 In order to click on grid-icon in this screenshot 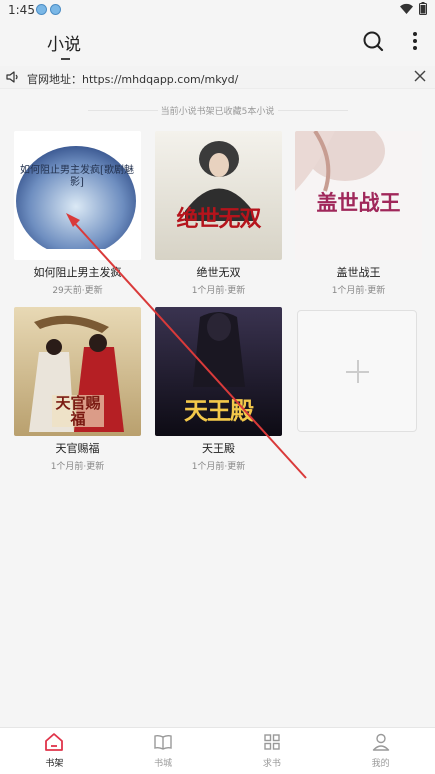, I will do `click(272, 742)`.